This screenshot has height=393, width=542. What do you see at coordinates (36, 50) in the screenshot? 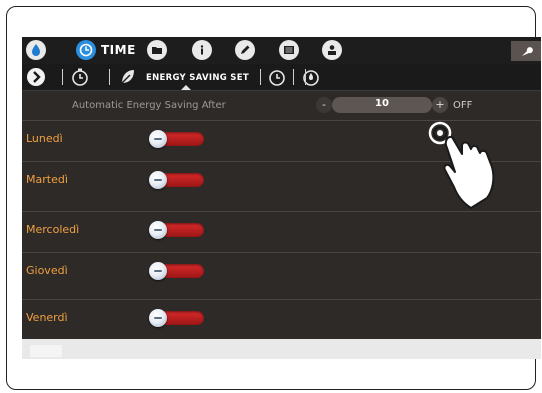
I see `water-drop-icon` at bounding box center [36, 50].